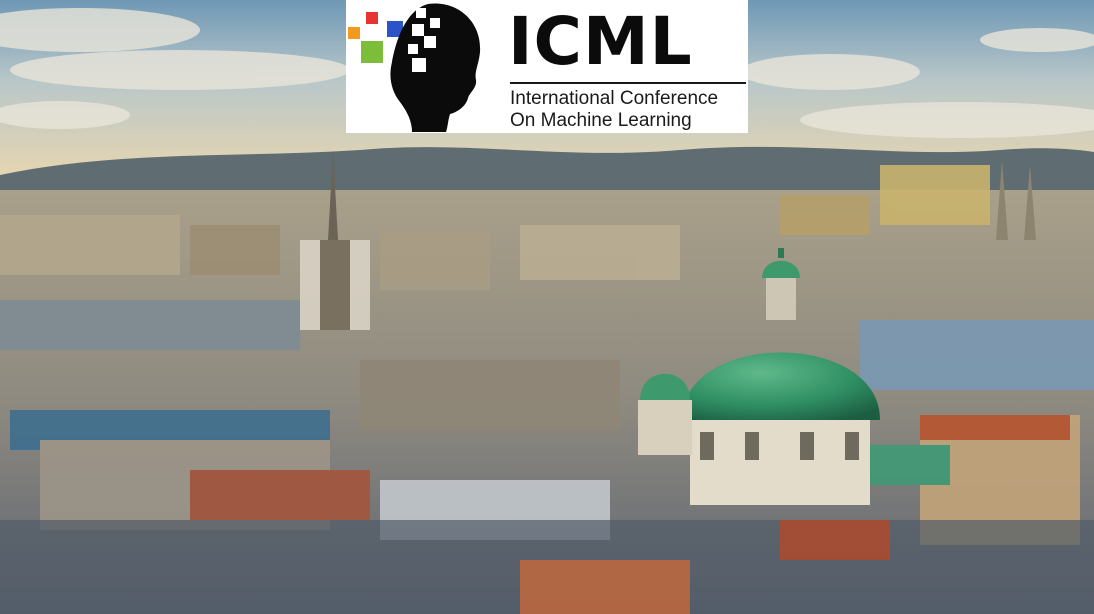 This screenshot has height=614, width=1094. I want to click on logo-subtitle-line-2: On Machine Learning, so click(601, 120).